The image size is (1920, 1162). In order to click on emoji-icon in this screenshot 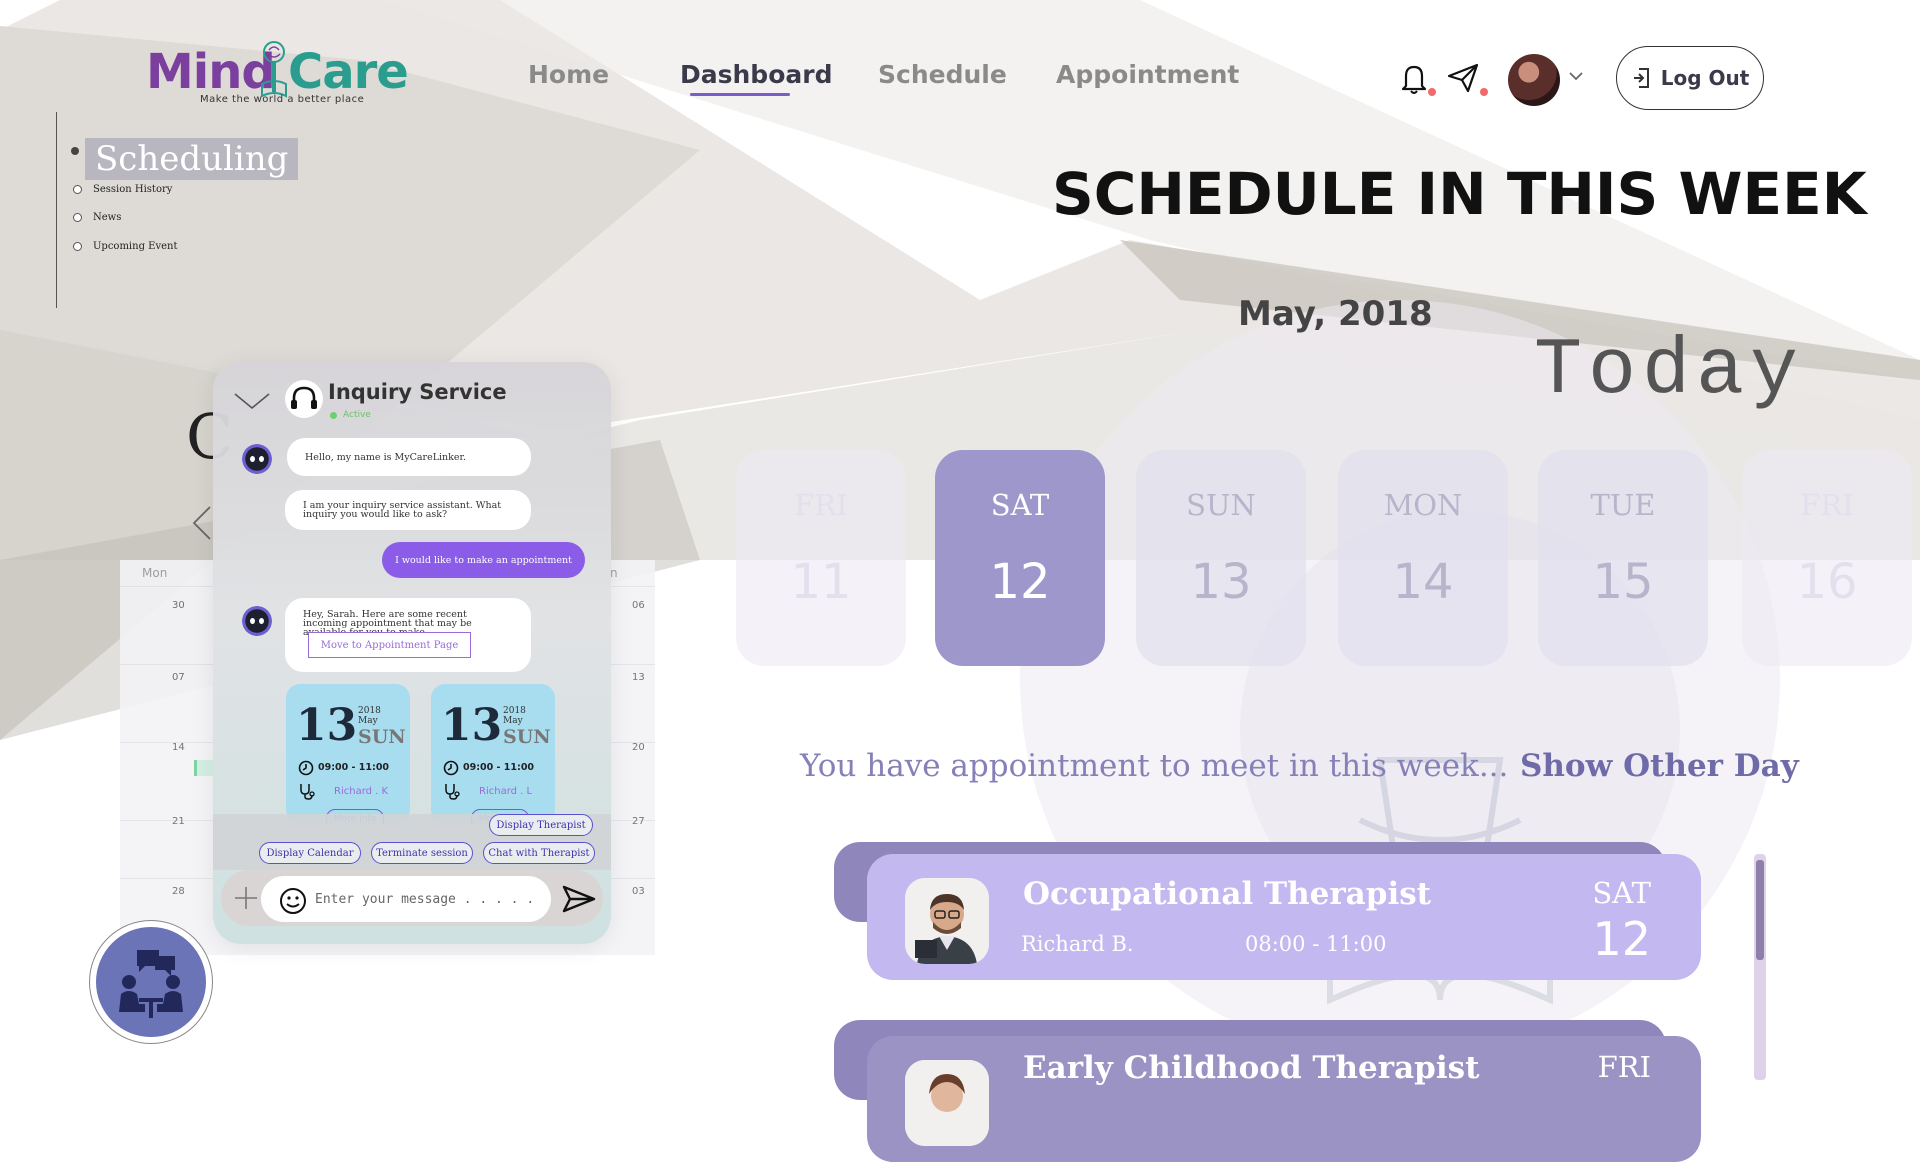, I will do `click(293, 901)`.